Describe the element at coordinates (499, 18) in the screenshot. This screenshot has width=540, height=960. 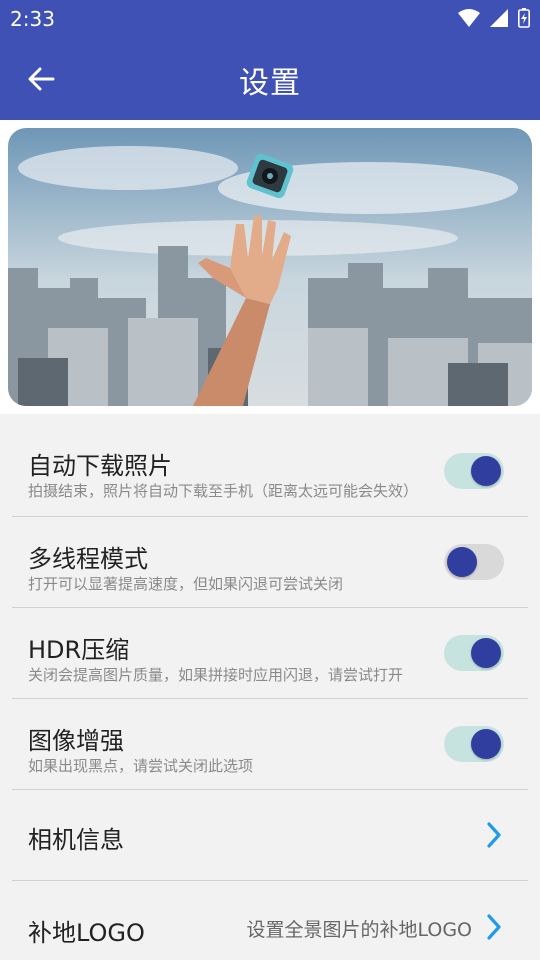
I see `signal-icon` at that location.